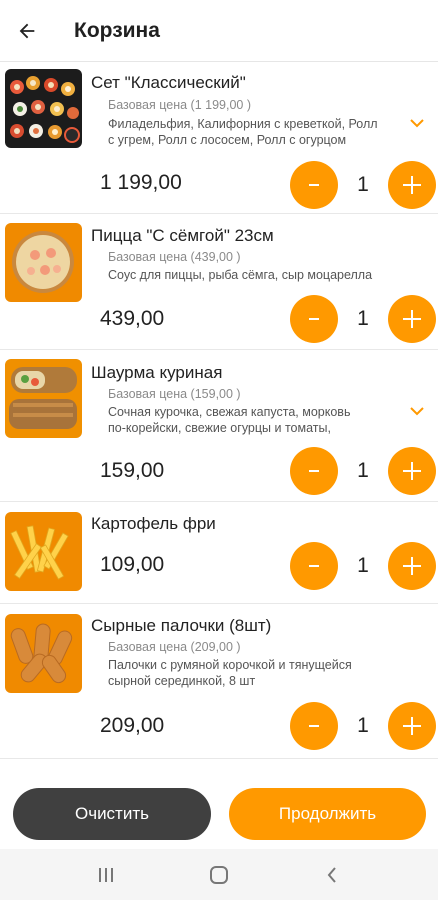 Image resolution: width=438 pixels, height=900 pixels. I want to click on product-name: Шаурма куриная, so click(157, 372).